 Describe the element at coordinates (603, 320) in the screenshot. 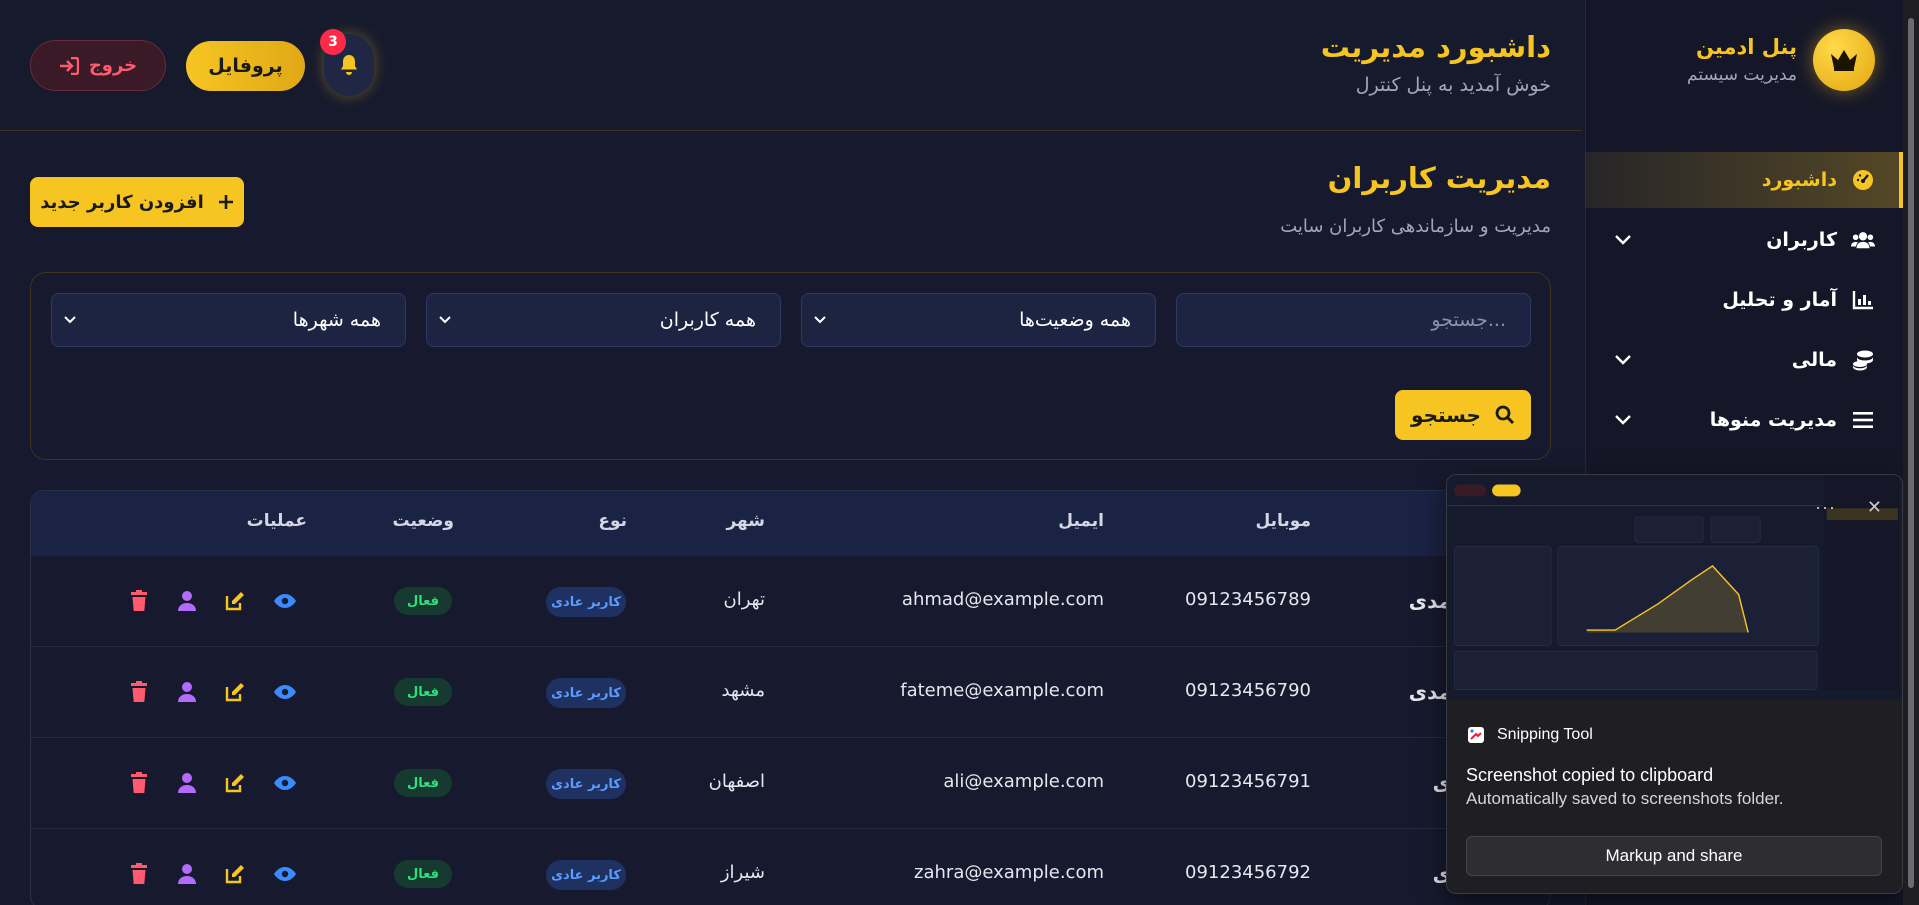

I see `user-type-select: همه کاربران` at that location.